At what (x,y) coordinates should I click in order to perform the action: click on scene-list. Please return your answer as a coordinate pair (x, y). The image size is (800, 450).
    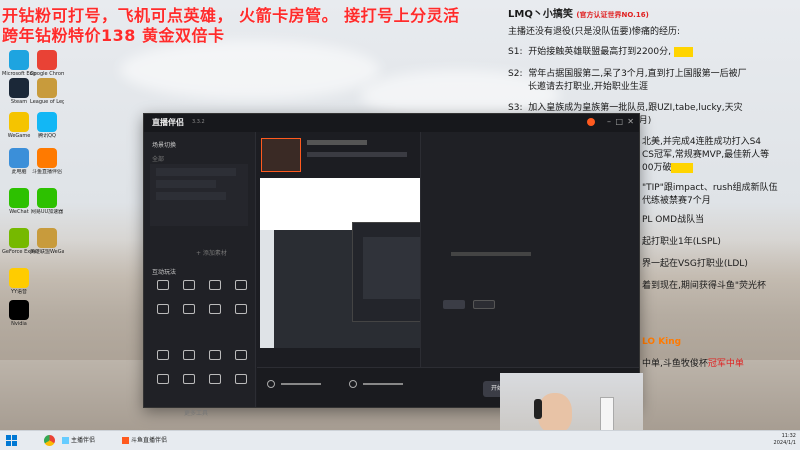
    Looking at the image, I should click on (199, 195).